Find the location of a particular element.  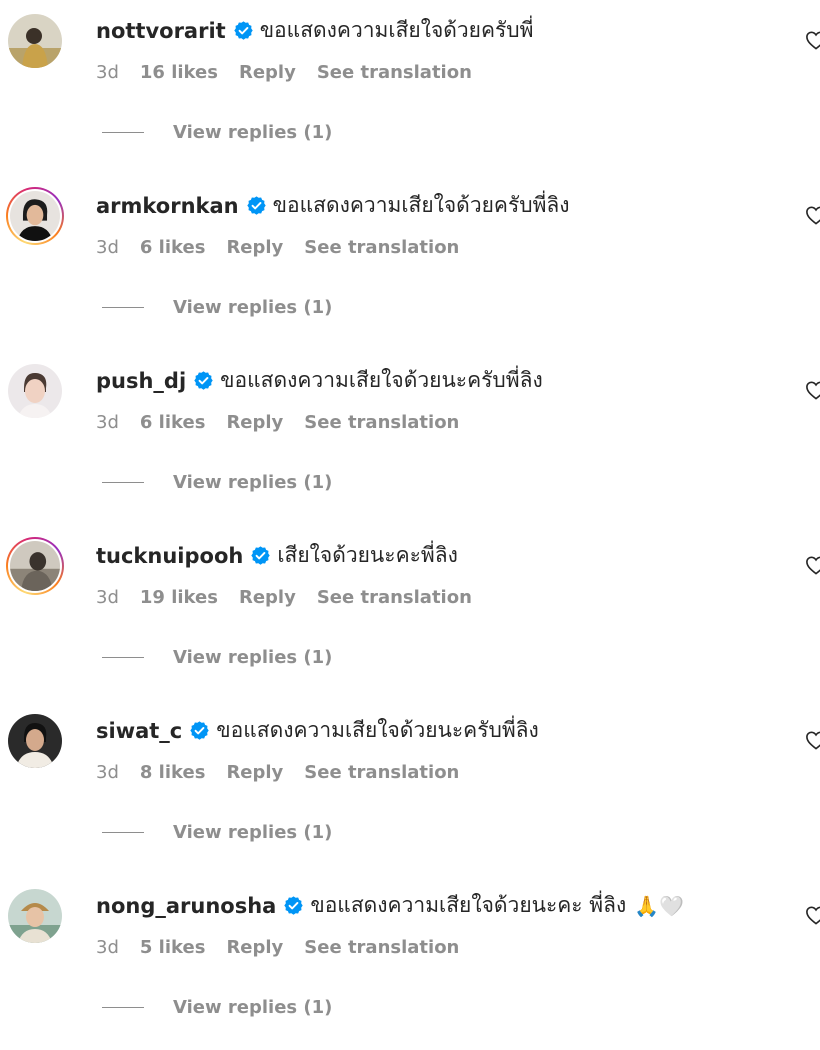

comment-username: tucknuipooh is located at coordinates (169, 556).